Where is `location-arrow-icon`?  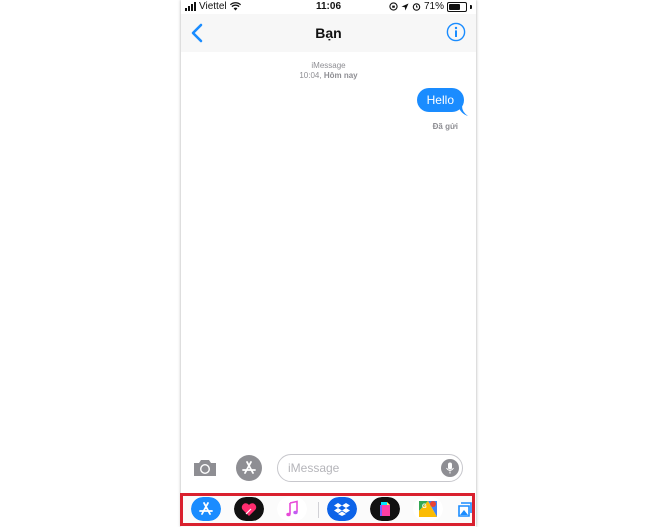 location-arrow-icon is located at coordinates (405, 6).